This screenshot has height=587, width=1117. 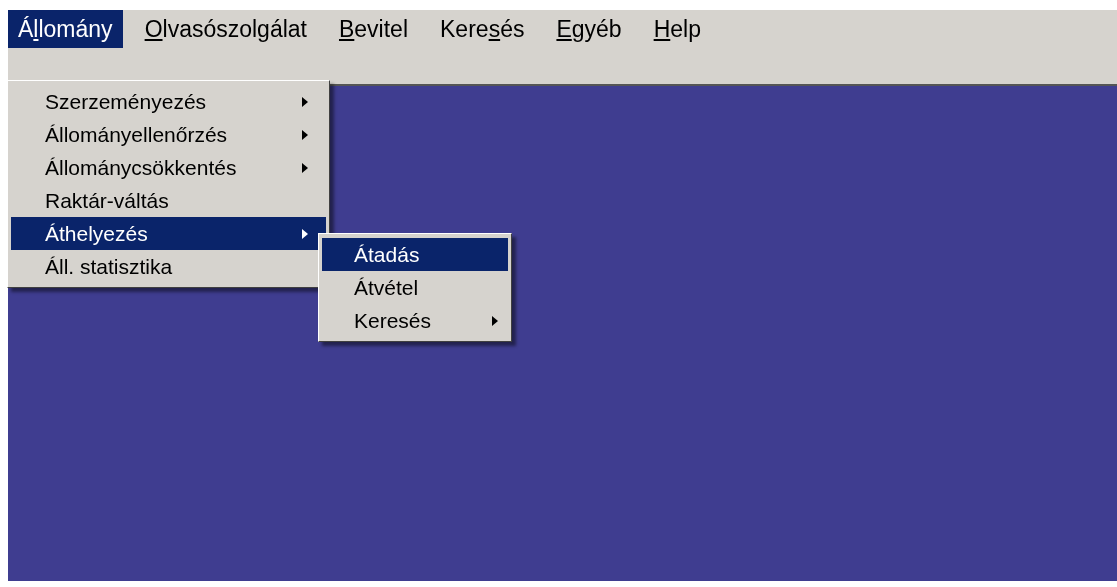 I want to click on menu-item: Átvétel, so click(x=415, y=287).